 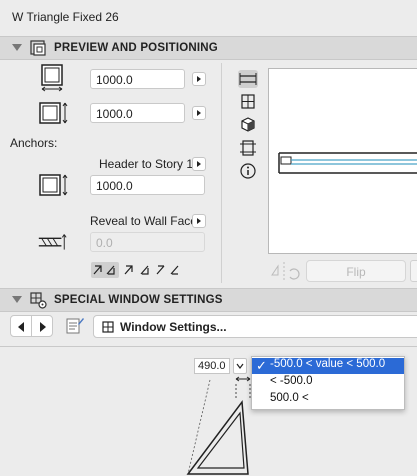 What do you see at coordinates (248, 171) in the screenshot?
I see `info-icon` at bounding box center [248, 171].